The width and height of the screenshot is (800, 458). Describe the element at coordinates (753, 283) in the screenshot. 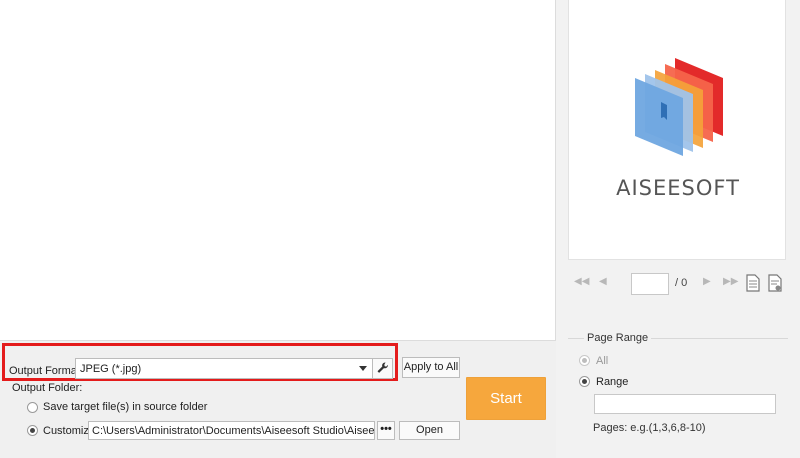

I see `document-icon` at that location.